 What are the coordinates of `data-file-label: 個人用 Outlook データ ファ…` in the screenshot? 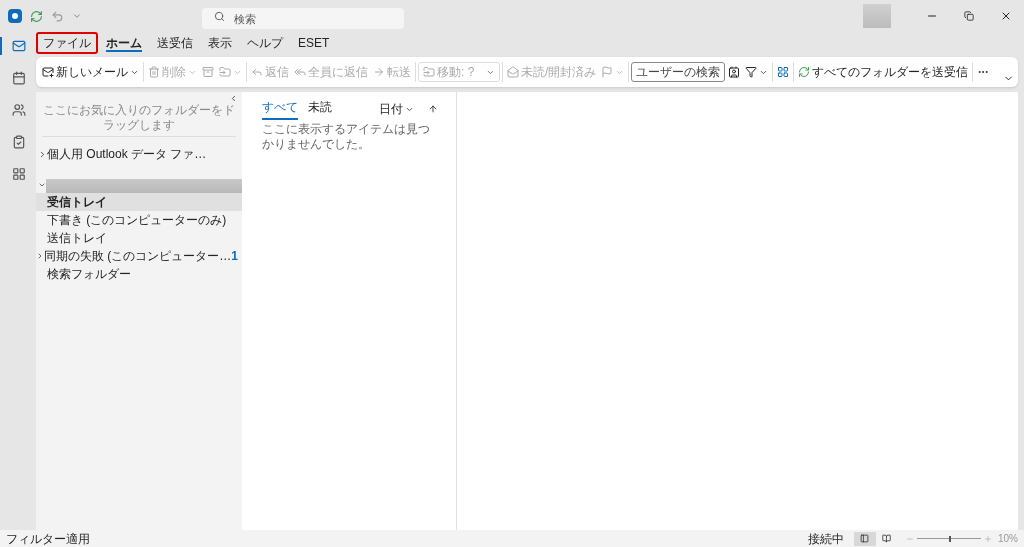 It's located at (127, 154).